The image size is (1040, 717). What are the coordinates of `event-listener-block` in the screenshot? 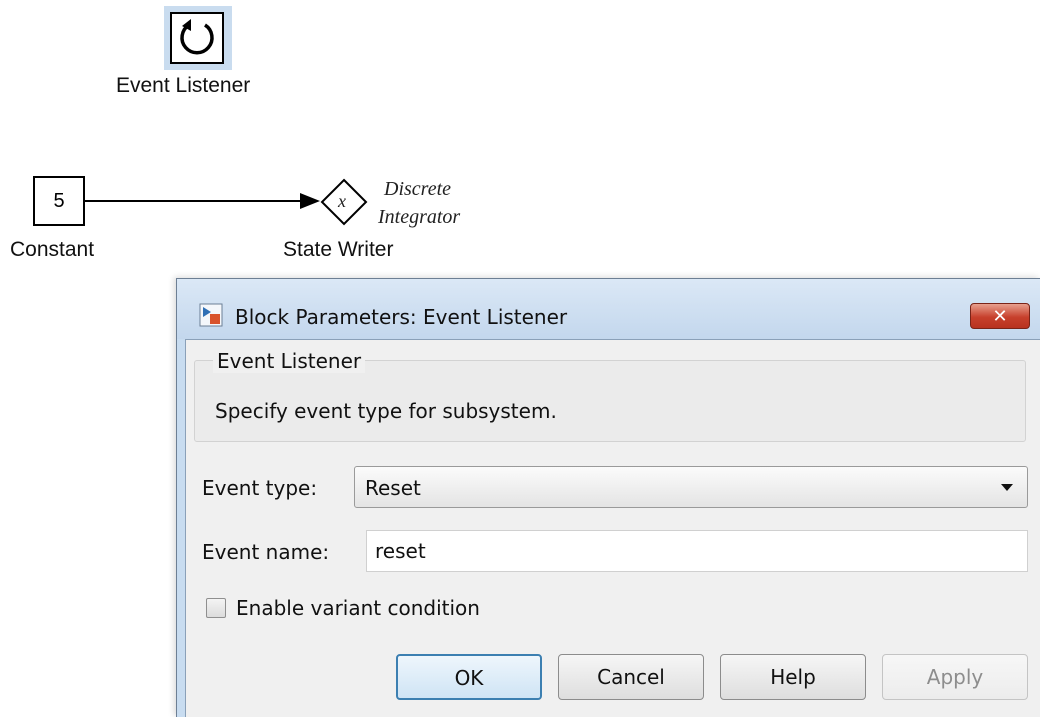 It's located at (198, 38).